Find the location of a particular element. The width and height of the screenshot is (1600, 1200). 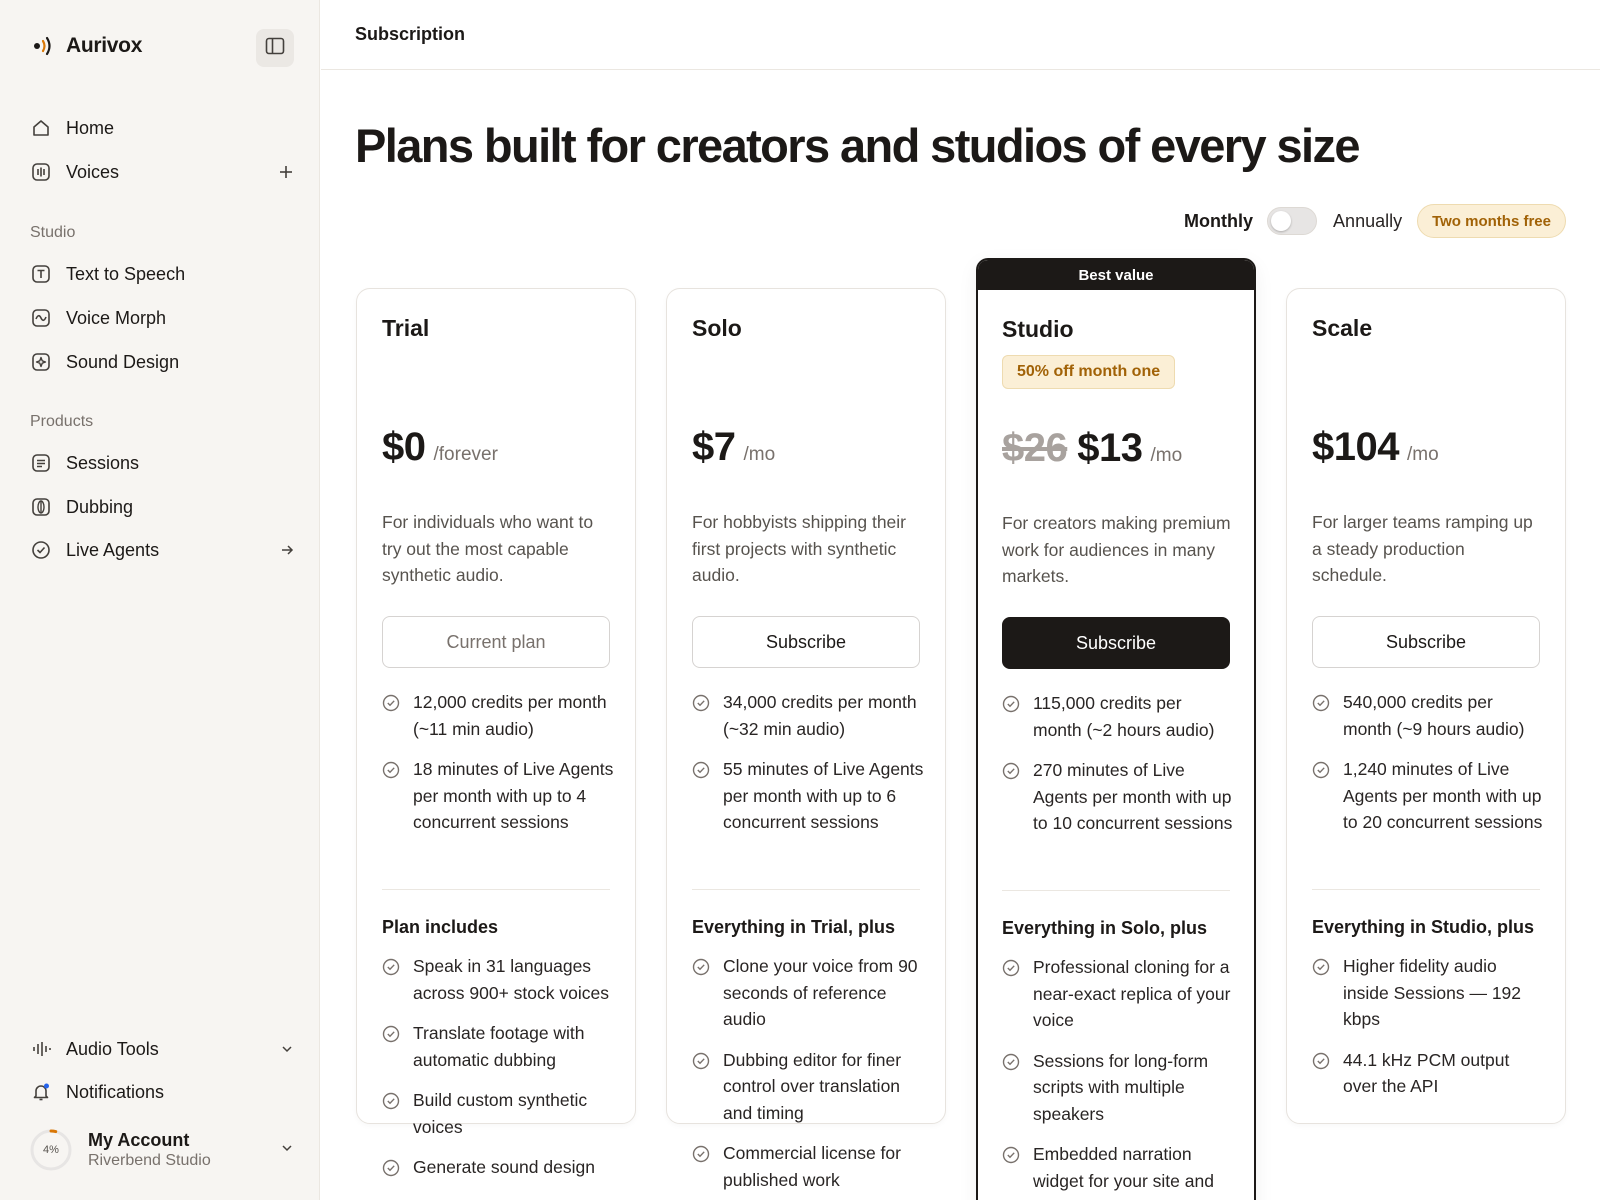

billing-annual-label: Annually is located at coordinates (1367, 221).